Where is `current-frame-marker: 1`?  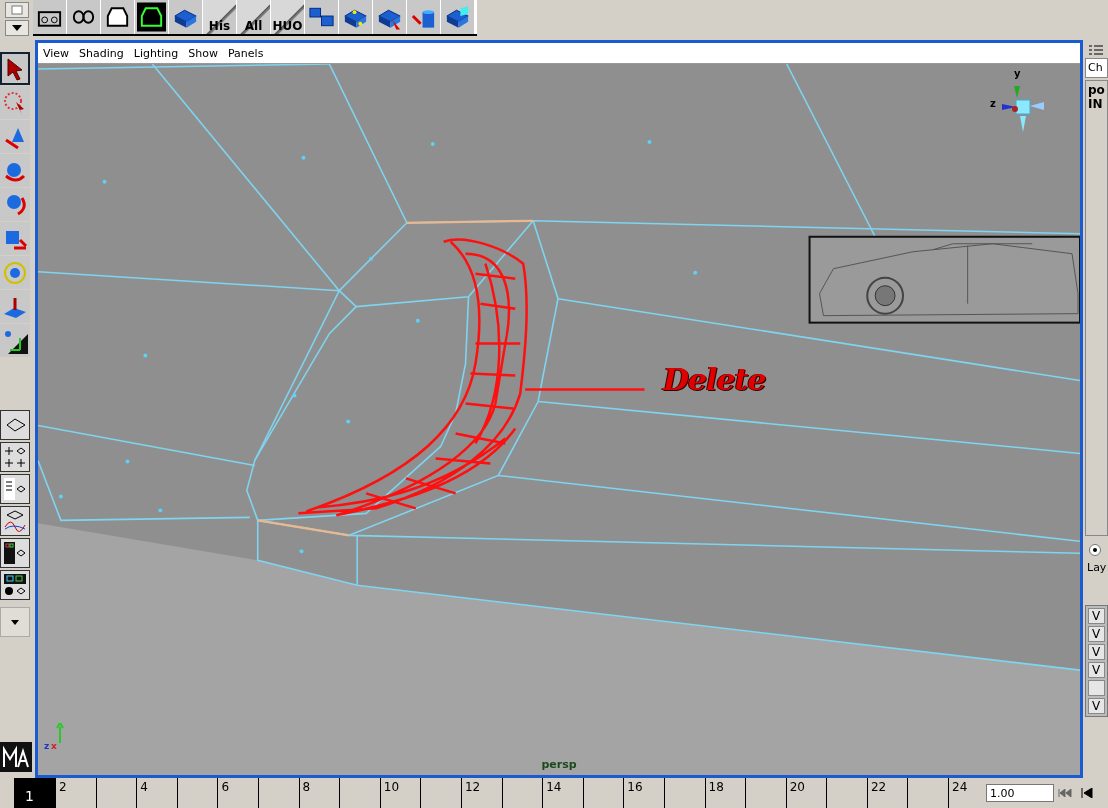 current-frame-marker: 1 is located at coordinates (34, 793).